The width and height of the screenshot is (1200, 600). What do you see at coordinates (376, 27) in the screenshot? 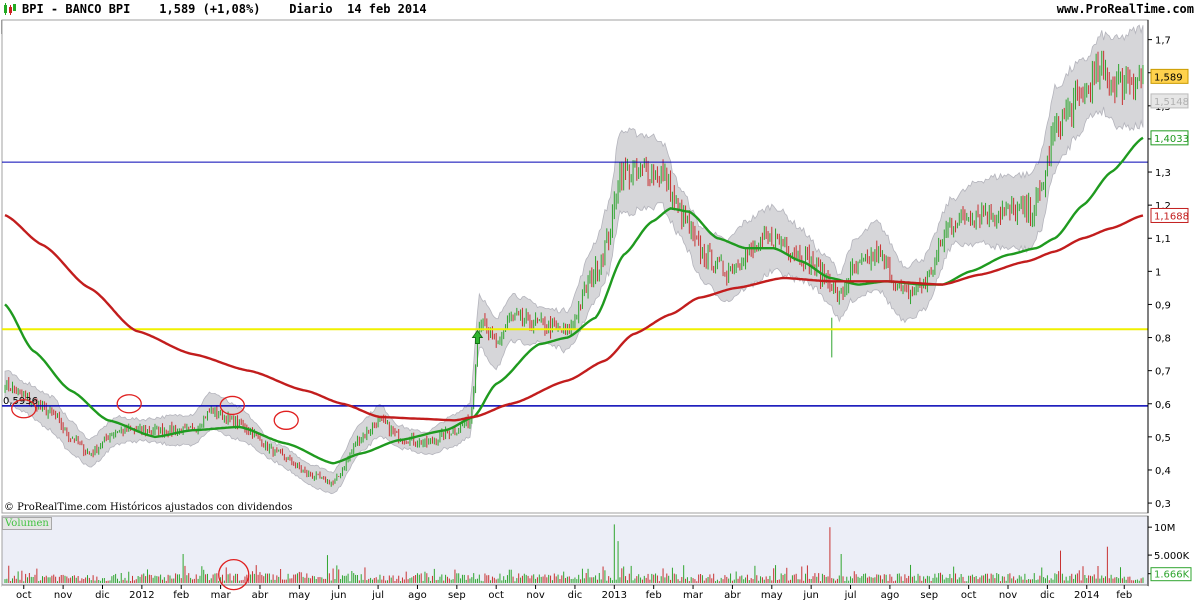
I see `ma200-legend: MM (Exponencial 200)` at bounding box center [376, 27].